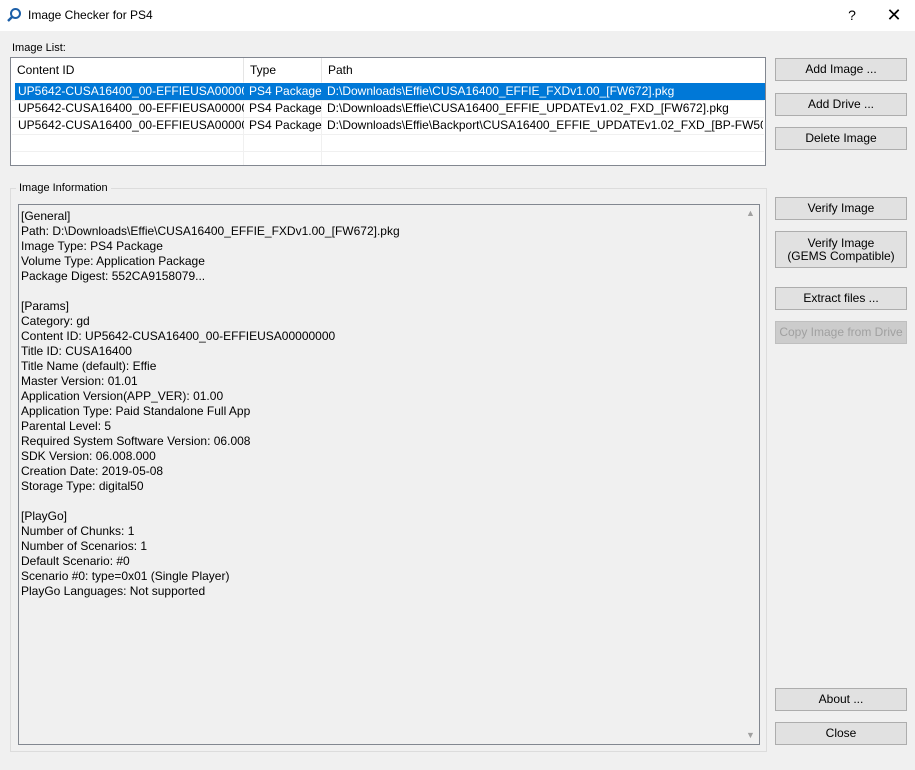 This screenshot has width=915, height=770. Describe the element at coordinates (457, 15) in the screenshot. I see `title-bar: Image Checker for PS4 ? ✕` at that location.